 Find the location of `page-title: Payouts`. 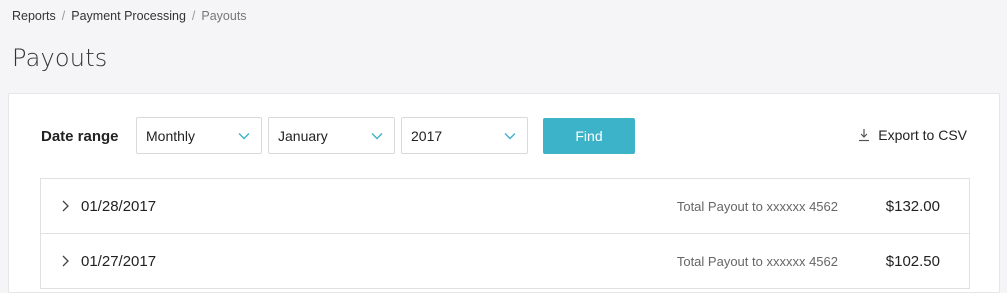

page-title: Payouts is located at coordinates (60, 58).